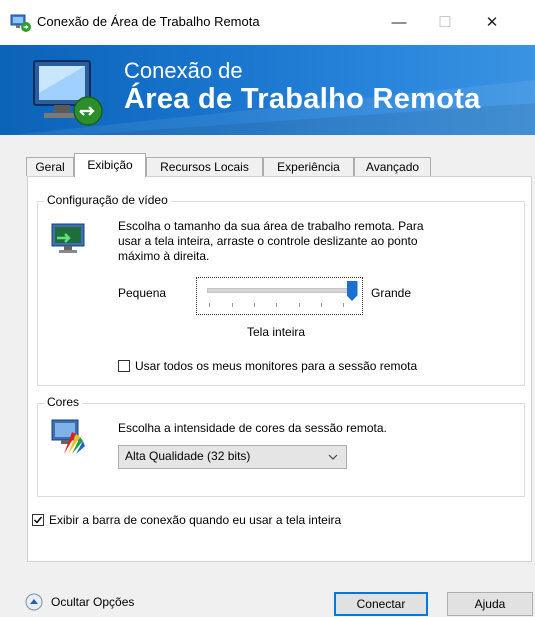 The image size is (535, 617). What do you see at coordinates (381, 604) in the screenshot?
I see `connect-button: Conectar` at bounding box center [381, 604].